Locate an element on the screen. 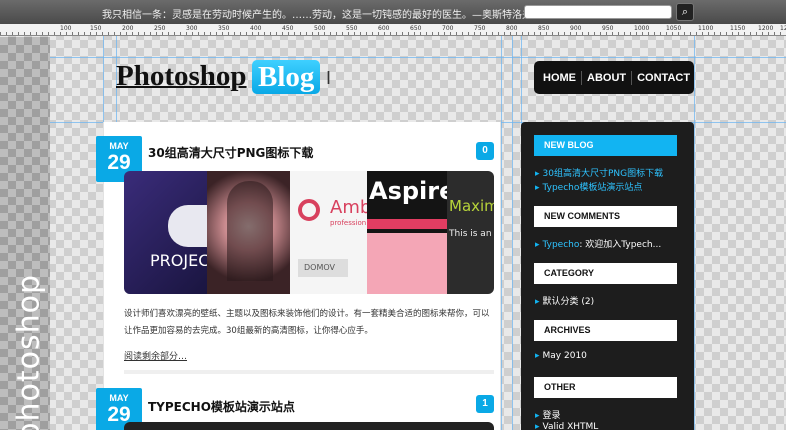 The width and height of the screenshot is (786, 430). ruler-tick: 700 is located at coordinates (448, 28).